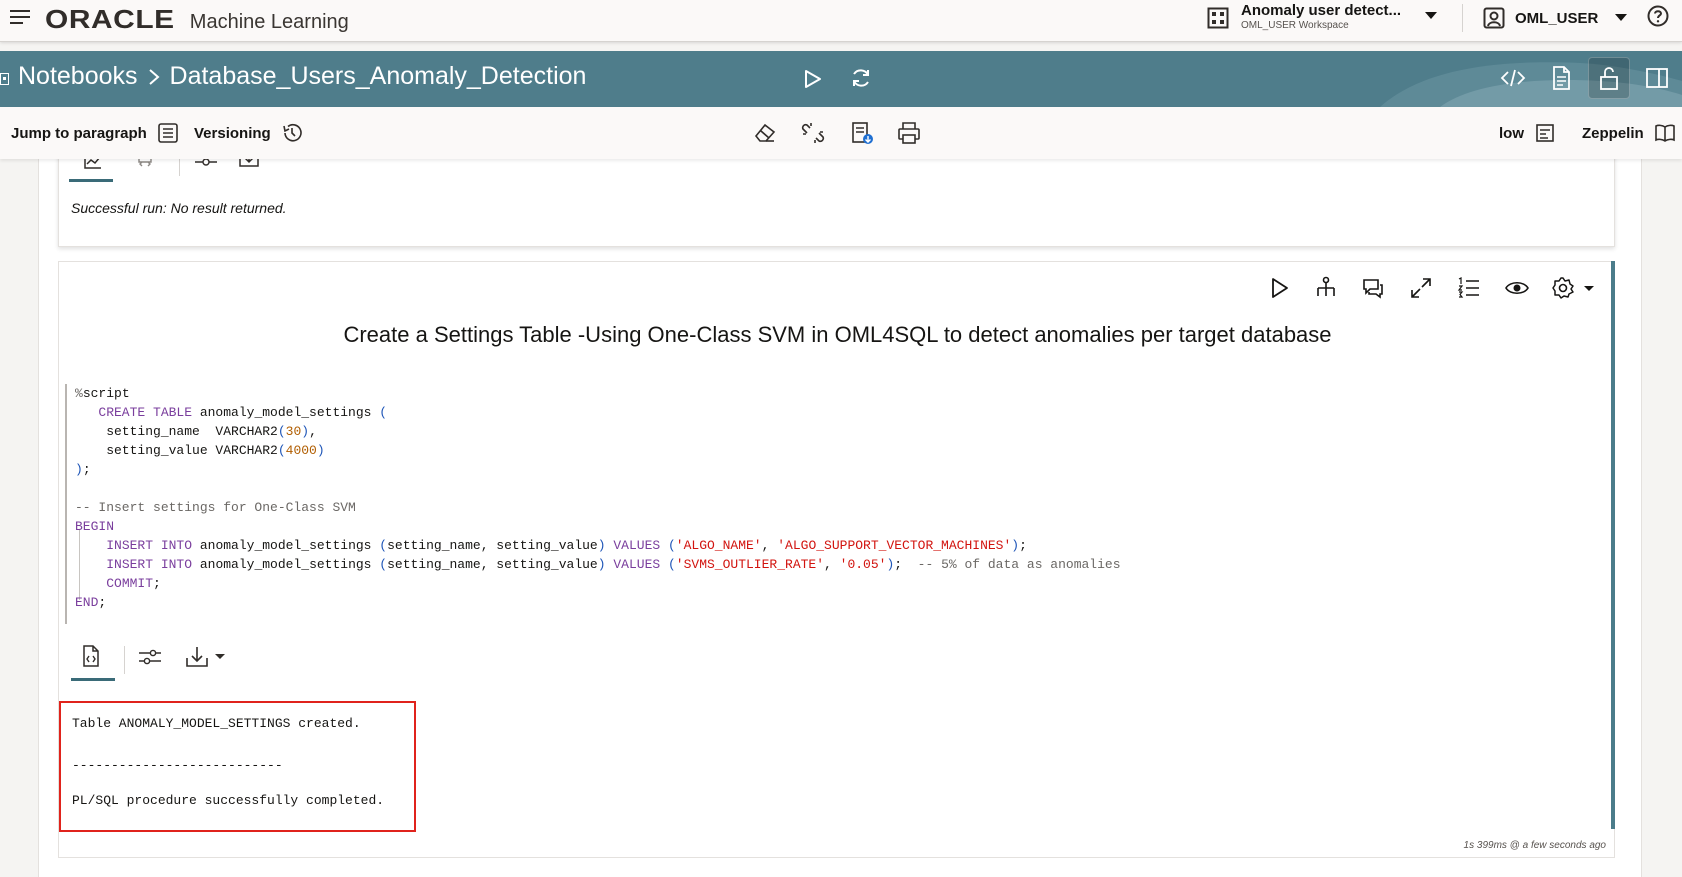 Image resolution: width=1682 pixels, height=877 pixels. I want to click on breadcrumb-notebooks-link: Notebooks, so click(78, 76).